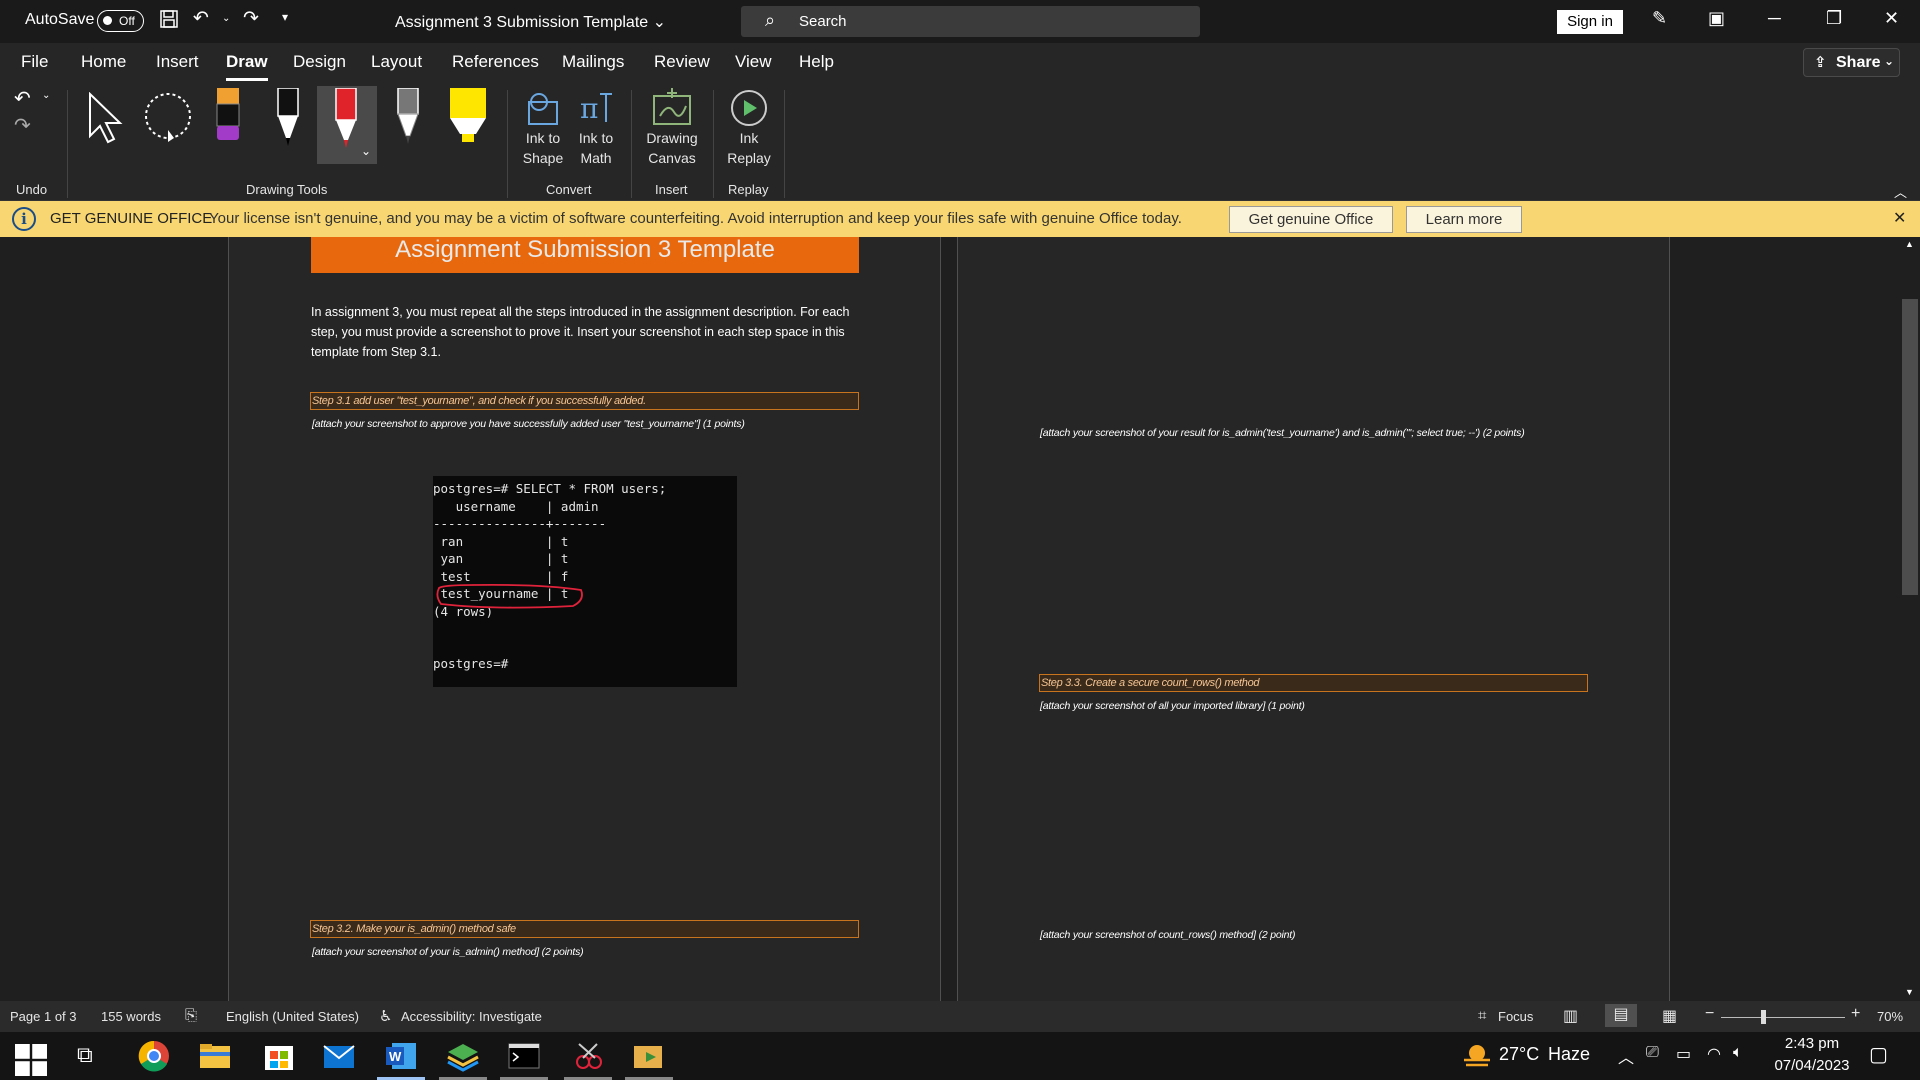 The height and width of the screenshot is (1080, 1920). What do you see at coordinates (468, 119) in the screenshot?
I see `highlighter-icon` at bounding box center [468, 119].